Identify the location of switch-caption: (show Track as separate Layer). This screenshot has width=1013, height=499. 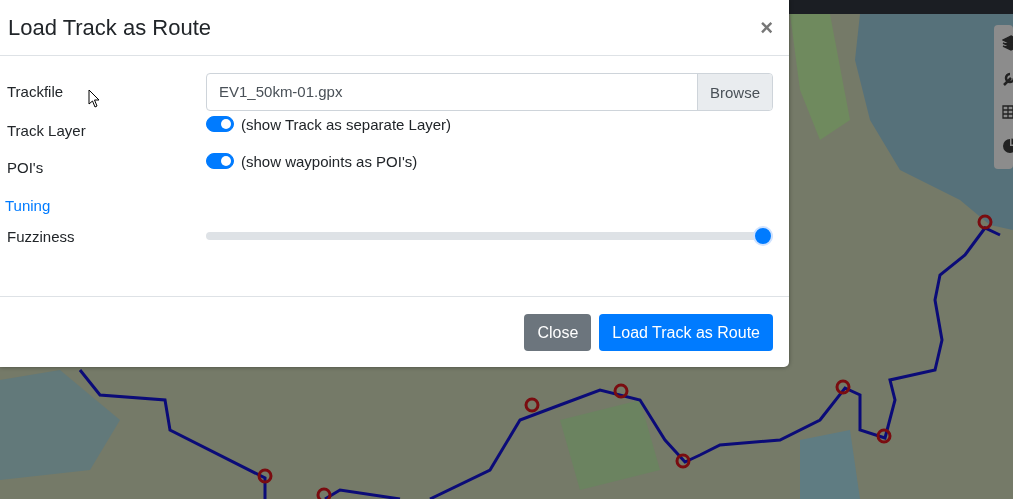
(346, 124).